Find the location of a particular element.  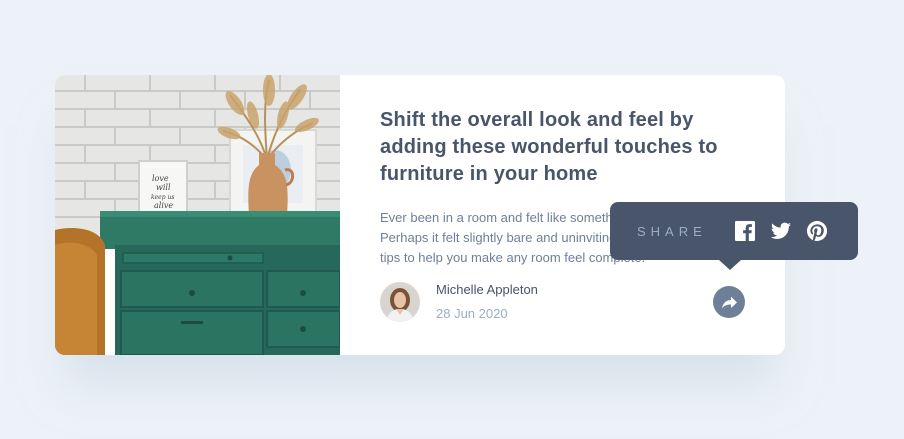

author-meta: Michelle Appleton 28 Jun 2020 is located at coordinates (487, 302).